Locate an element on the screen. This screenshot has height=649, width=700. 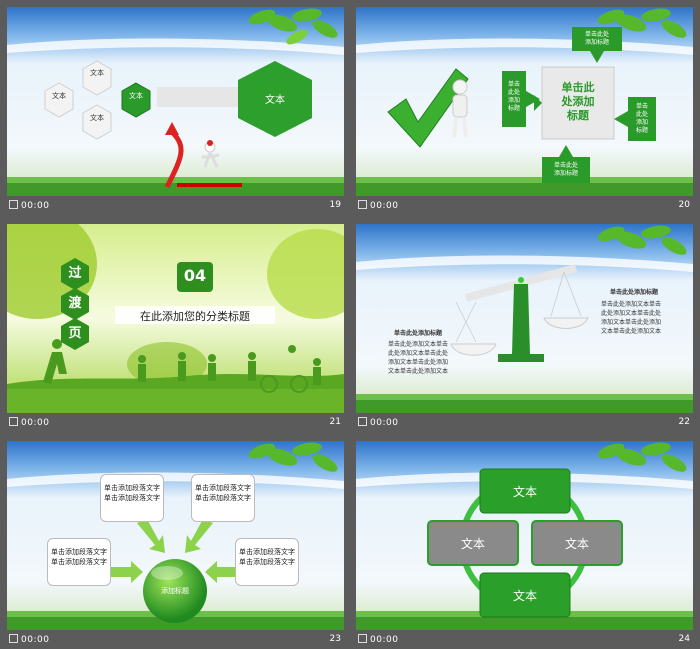
slide-number: 24 is located at coordinates (684, 639).